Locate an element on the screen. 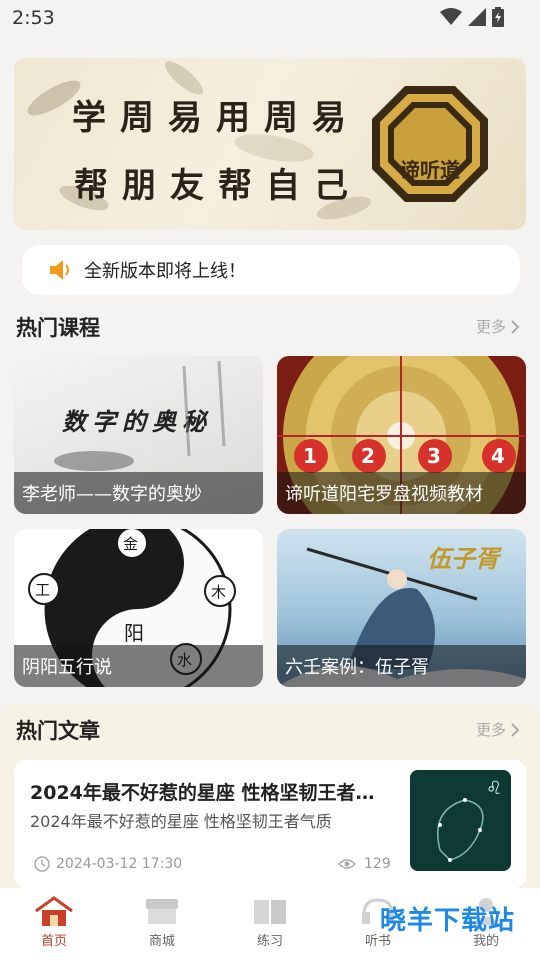 Image resolution: width=540 pixels, height=960 pixels. element-glyph: 木 is located at coordinates (219, 592).